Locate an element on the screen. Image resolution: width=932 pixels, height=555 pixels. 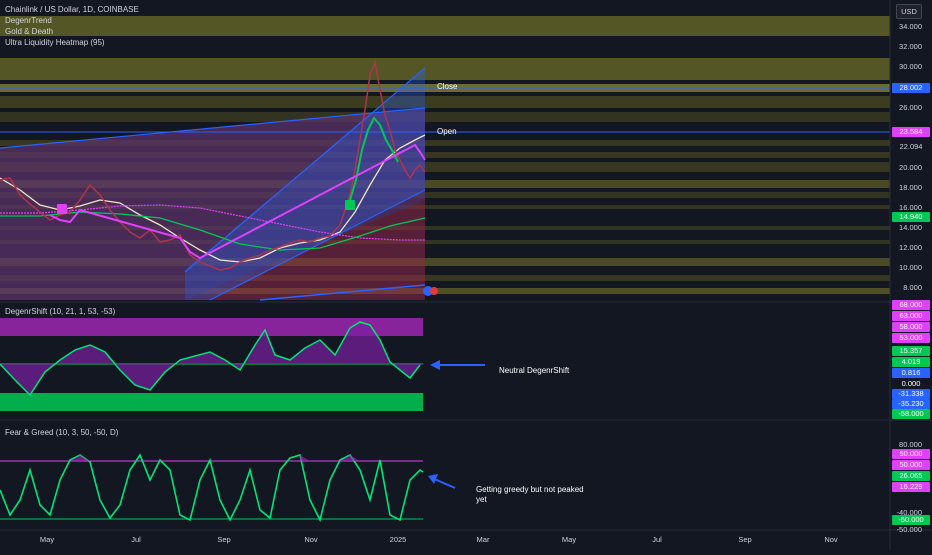
price-tick: 16.000 is located at coordinates (910, 207).